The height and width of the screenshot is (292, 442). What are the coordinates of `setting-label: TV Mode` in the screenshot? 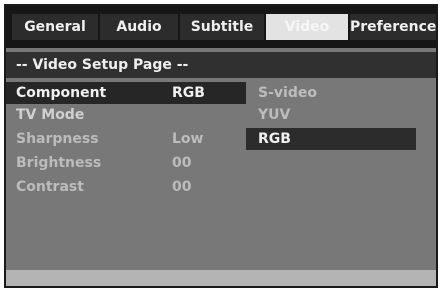 It's located at (50, 115).